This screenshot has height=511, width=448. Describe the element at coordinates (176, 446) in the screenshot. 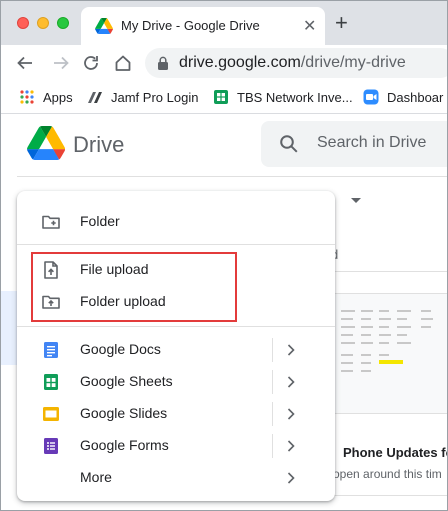

I see `menu-item-google-forms: Google Forms` at that location.